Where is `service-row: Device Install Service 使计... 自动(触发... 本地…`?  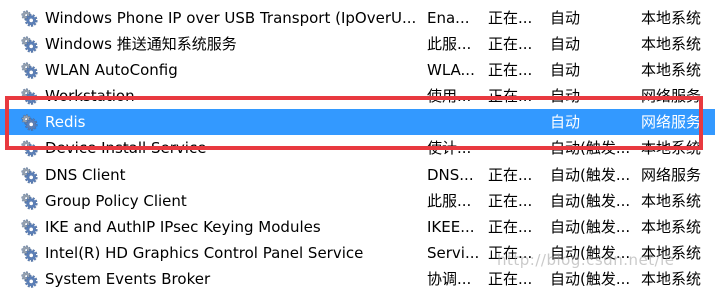
service-row: Device Install Service 使计... 自动(触发... 本地… is located at coordinates (357, 148).